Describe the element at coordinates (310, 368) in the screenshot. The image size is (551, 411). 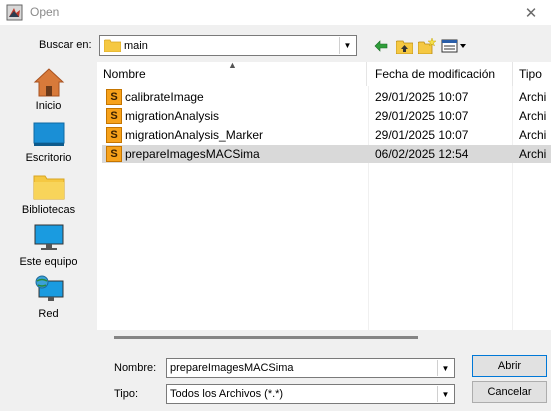
I see `filename-field: prepareImagesMACSima ▼` at that location.